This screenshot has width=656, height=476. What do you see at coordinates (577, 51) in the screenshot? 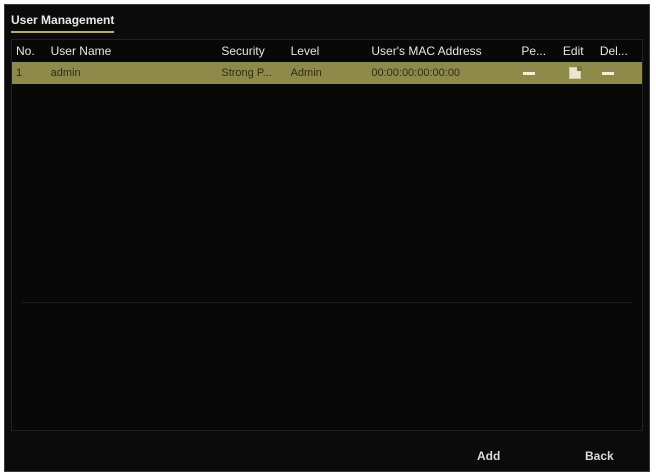
I see `column-header-edit: Edit` at bounding box center [577, 51].